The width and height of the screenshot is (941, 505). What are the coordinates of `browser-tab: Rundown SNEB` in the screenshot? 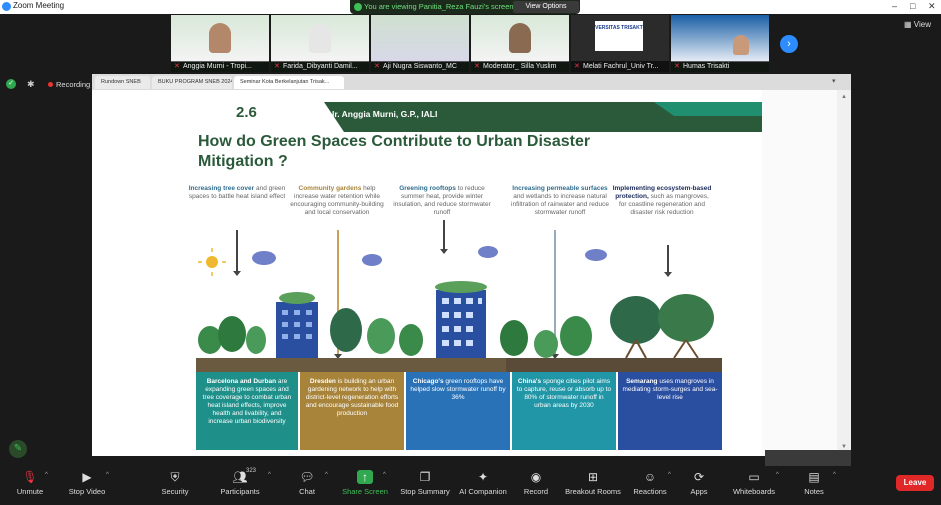 It's located at (122, 82).